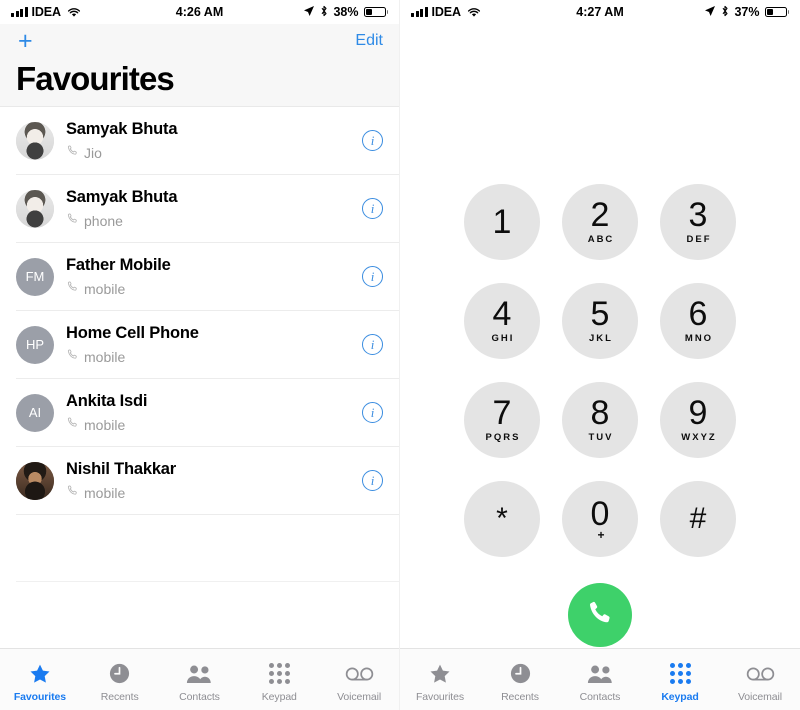  Describe the element at coordinates (74, 12) in the screenshot. I see `wifi-icon` at that location.